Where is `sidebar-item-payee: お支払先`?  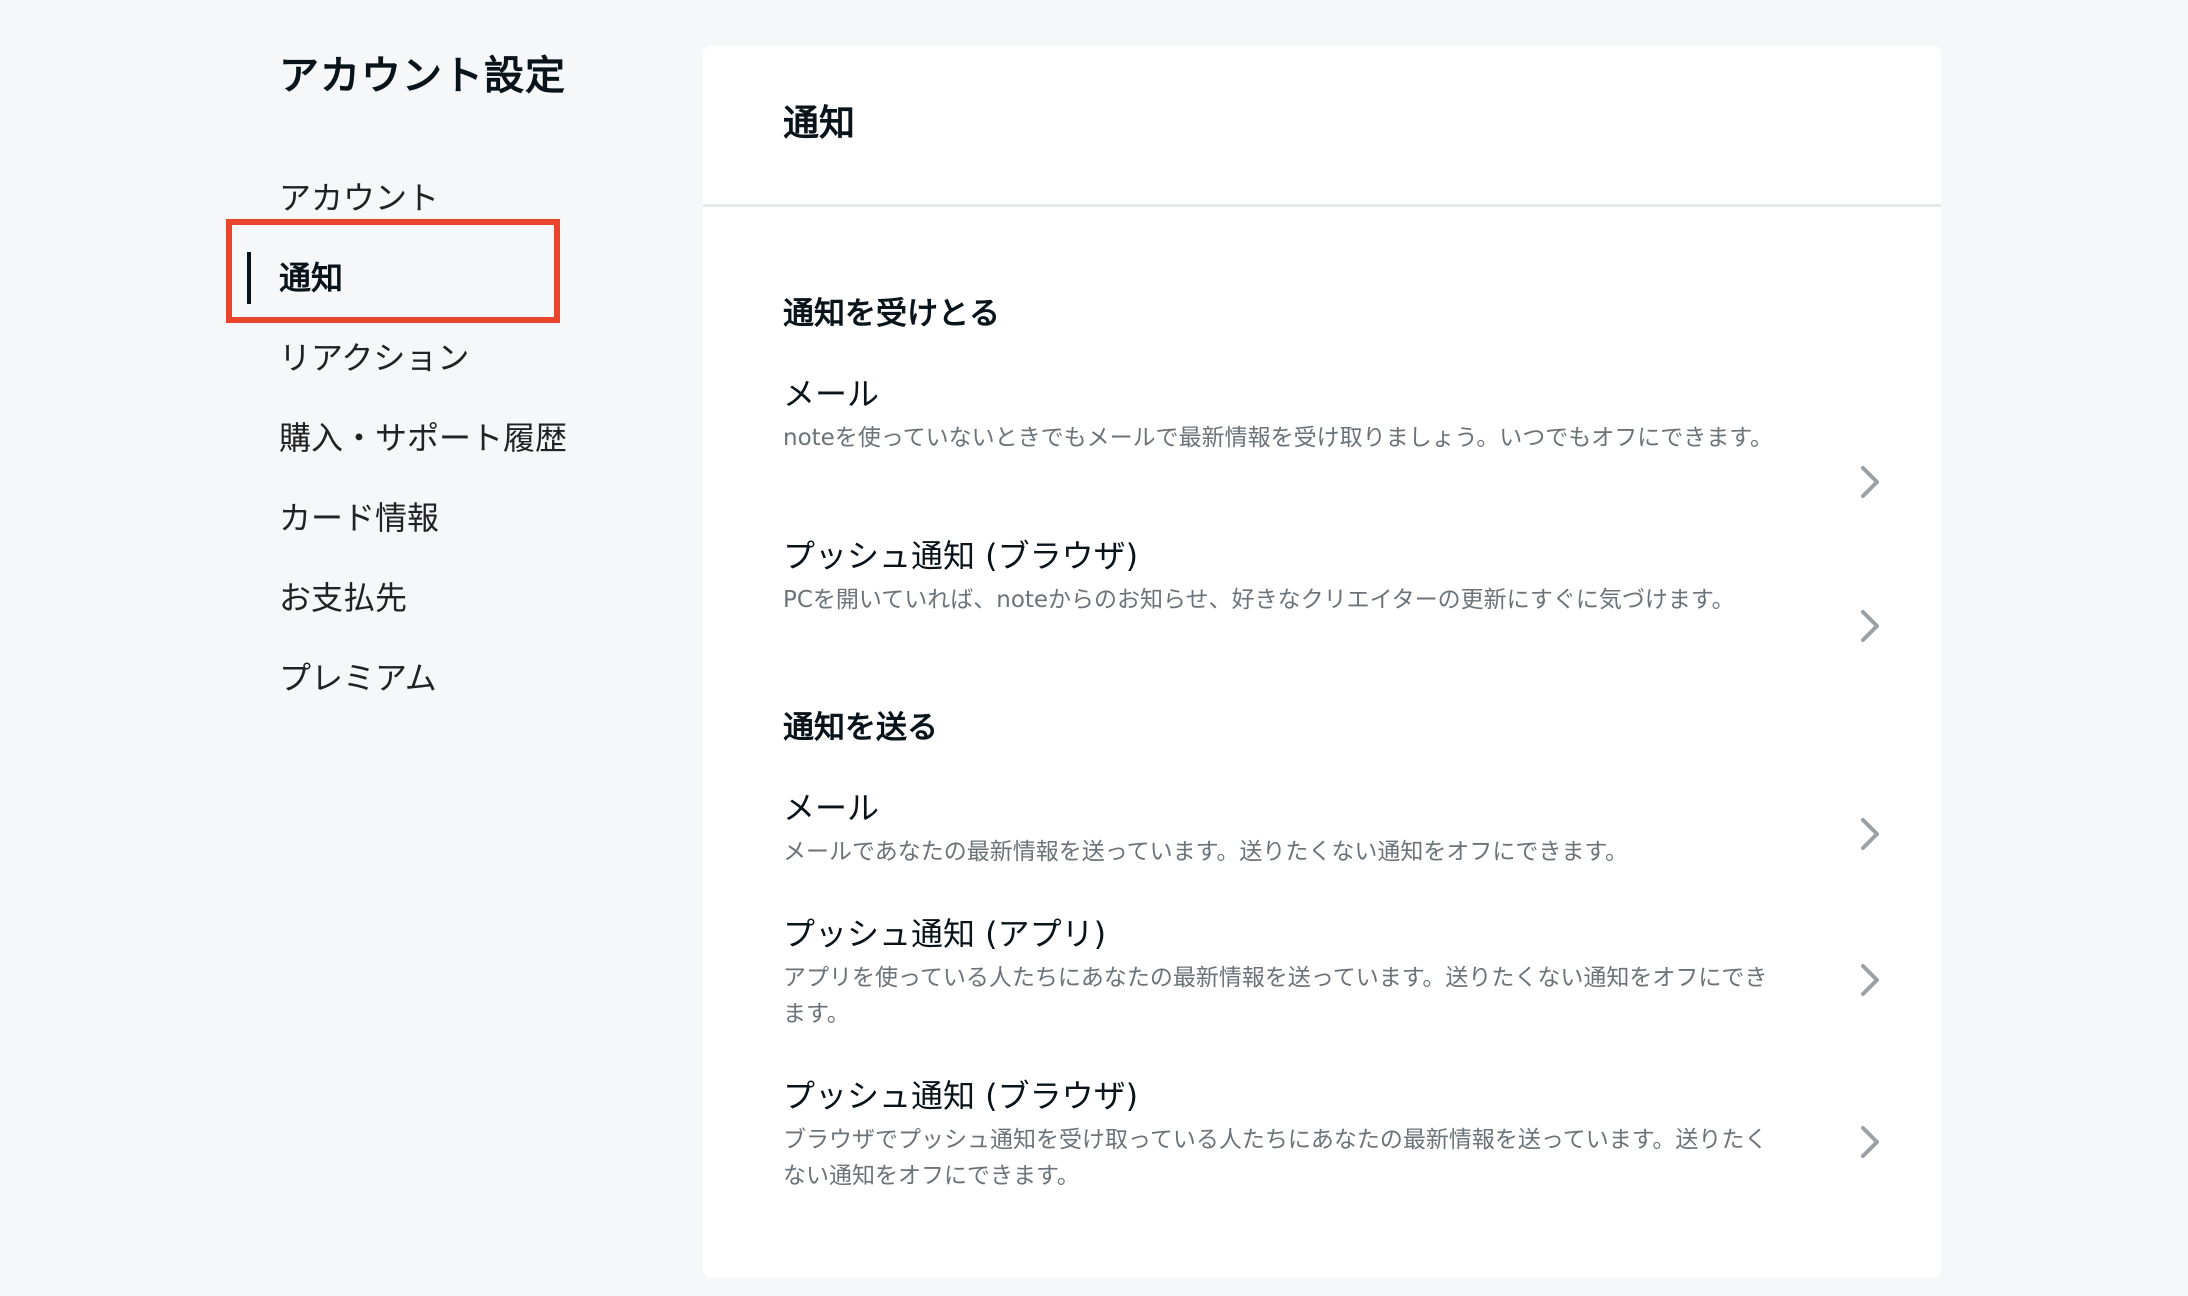
sidebar-item-payee: お支払先 is located at coordinates (459, 598).